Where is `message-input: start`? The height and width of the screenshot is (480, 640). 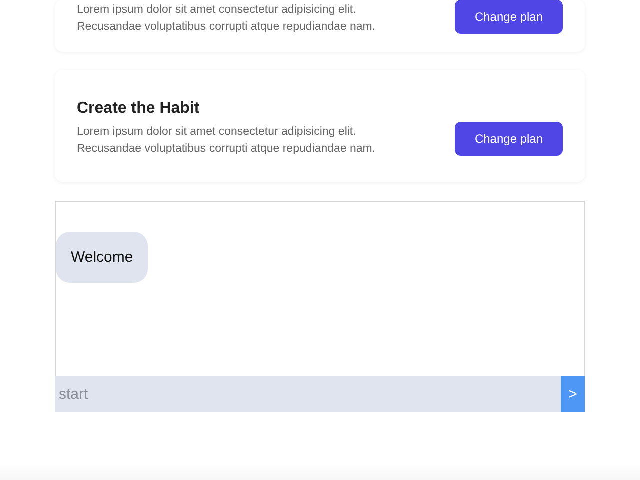
message-input: start is located at coordinates (308, 394).